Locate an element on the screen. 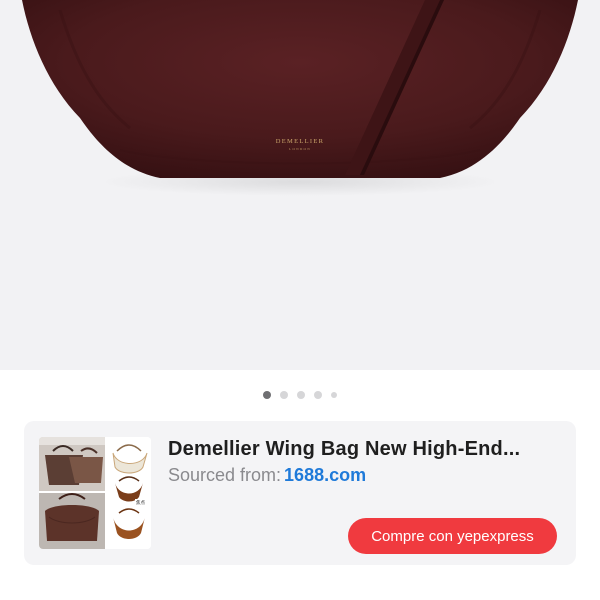 The width and height of the screenshot is (600, 600). brand-subtext: LONDON is located at coordinates (300, 149).